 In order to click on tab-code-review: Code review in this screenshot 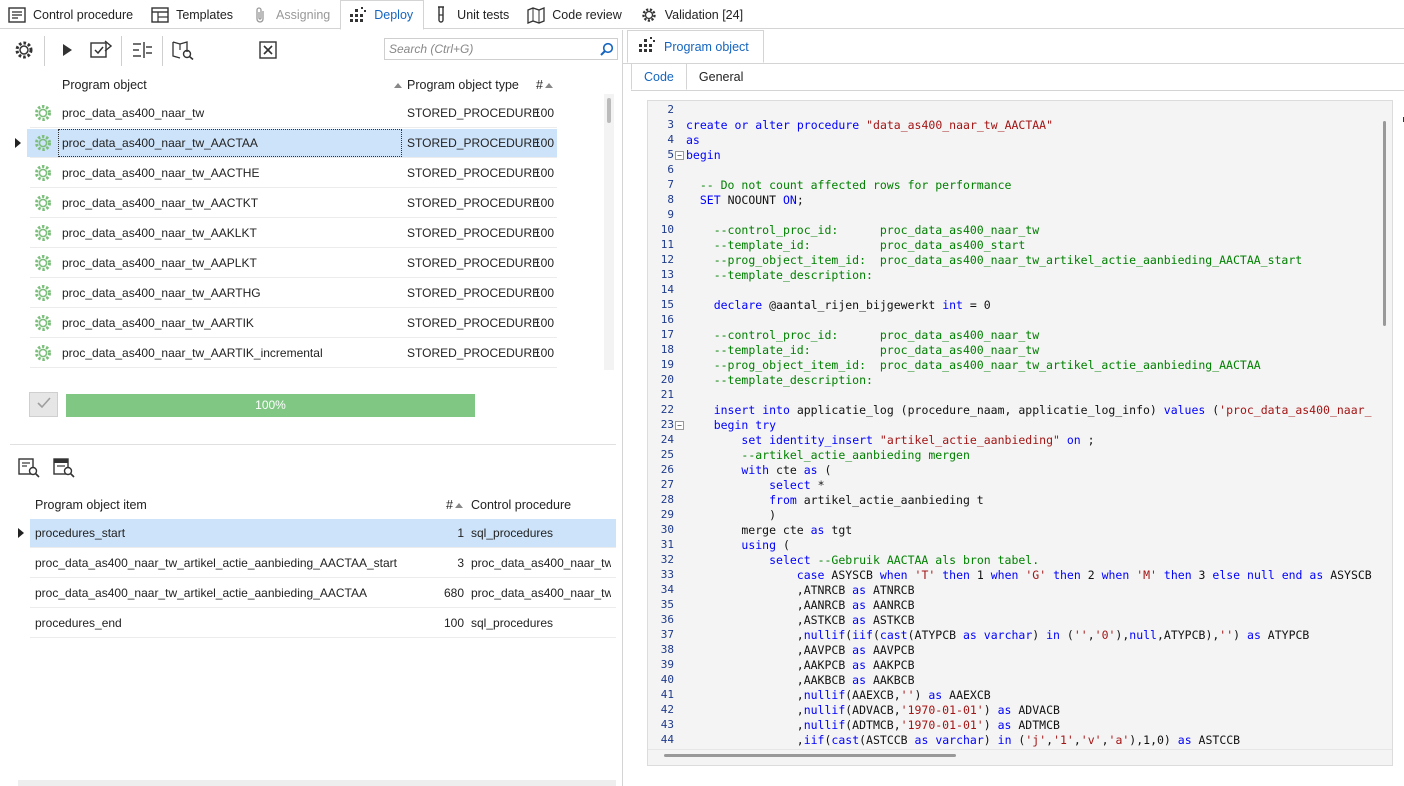, I will do `click(575, 14)`.